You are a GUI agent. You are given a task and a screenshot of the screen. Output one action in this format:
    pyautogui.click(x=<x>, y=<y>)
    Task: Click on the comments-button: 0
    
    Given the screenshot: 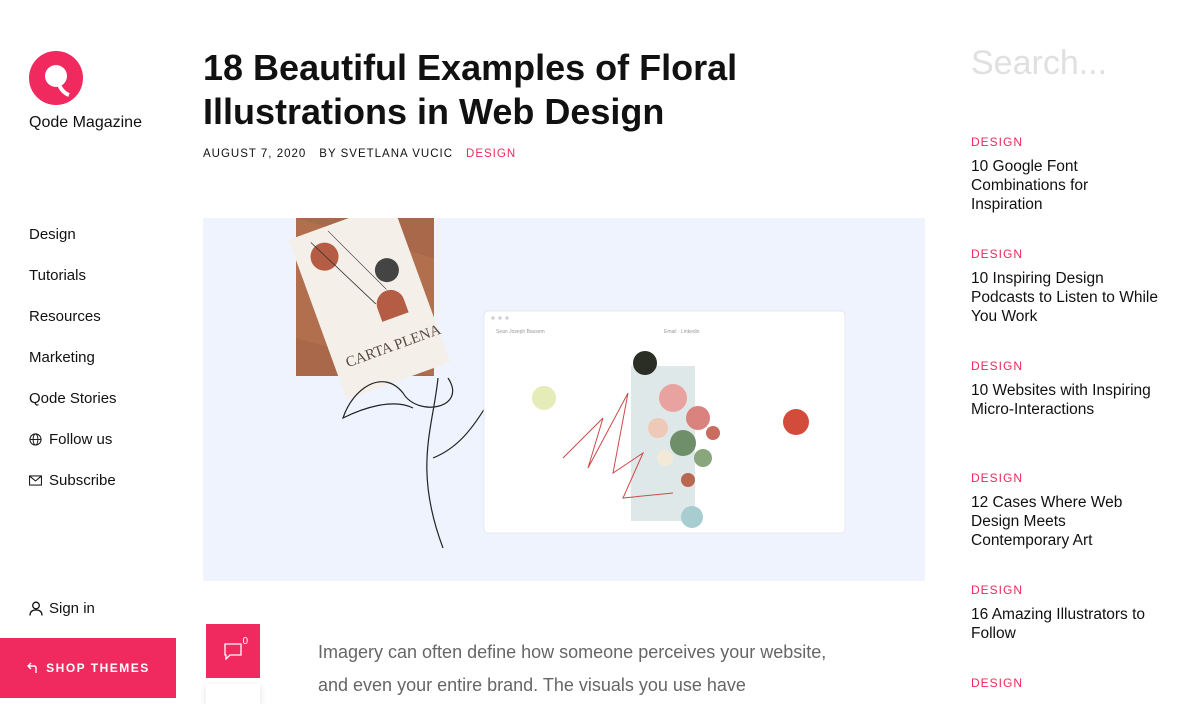 What is the action you would take?
    pyautogui.click(x=233, y=651)
    